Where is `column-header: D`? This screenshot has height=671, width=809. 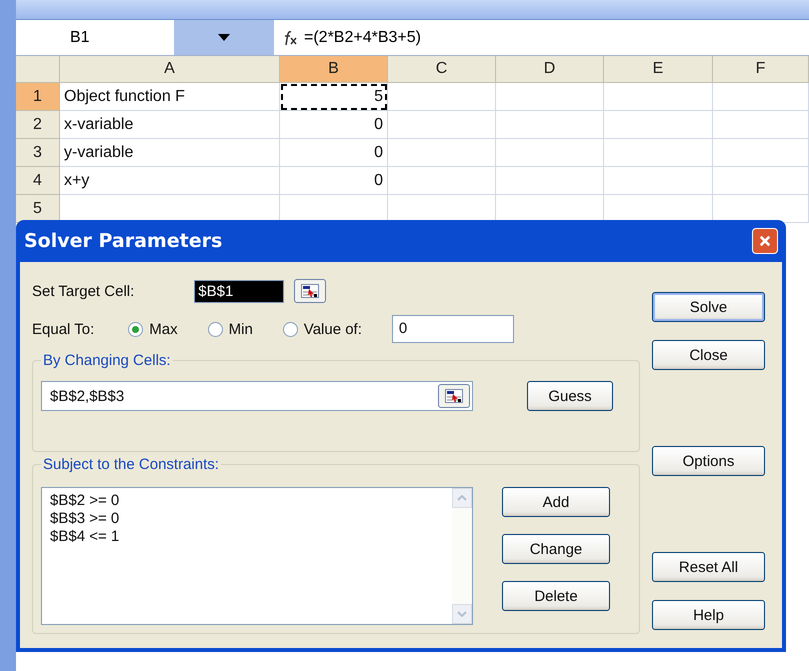
column-header: D is located at coordinates (550, 69).